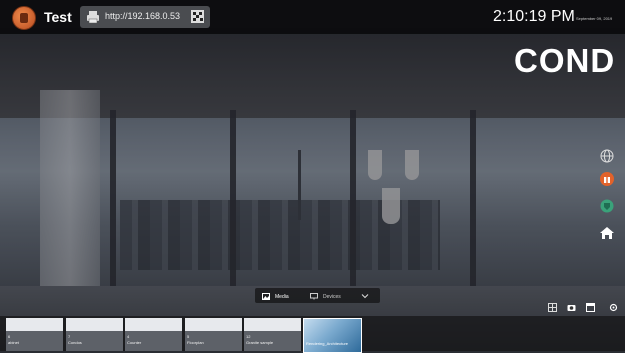 The image size is (625, 353). Describe the element at coordinates (188, 336) in the screenshot. I see `thumbnail-count: 5` at that location.